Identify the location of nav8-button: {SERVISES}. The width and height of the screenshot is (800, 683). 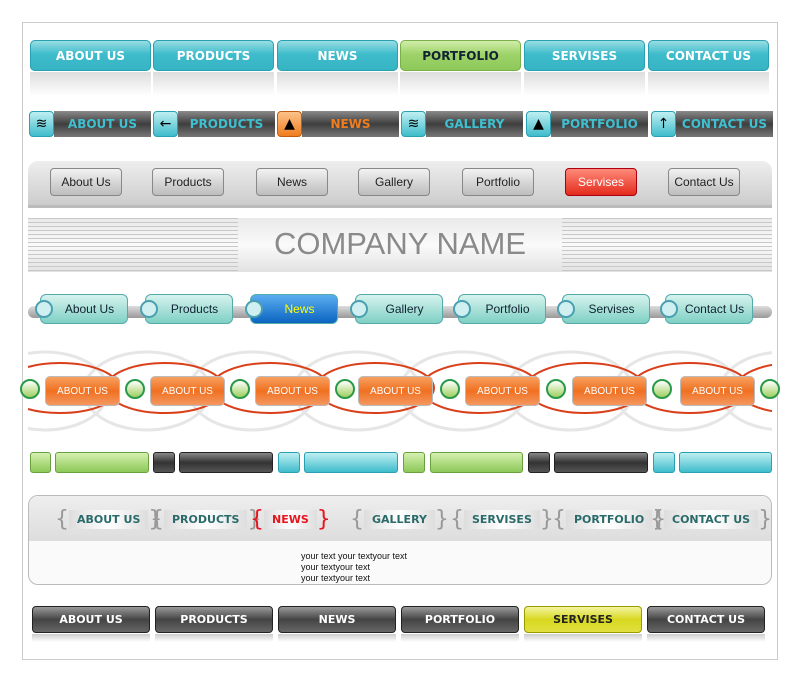
(502, 519).